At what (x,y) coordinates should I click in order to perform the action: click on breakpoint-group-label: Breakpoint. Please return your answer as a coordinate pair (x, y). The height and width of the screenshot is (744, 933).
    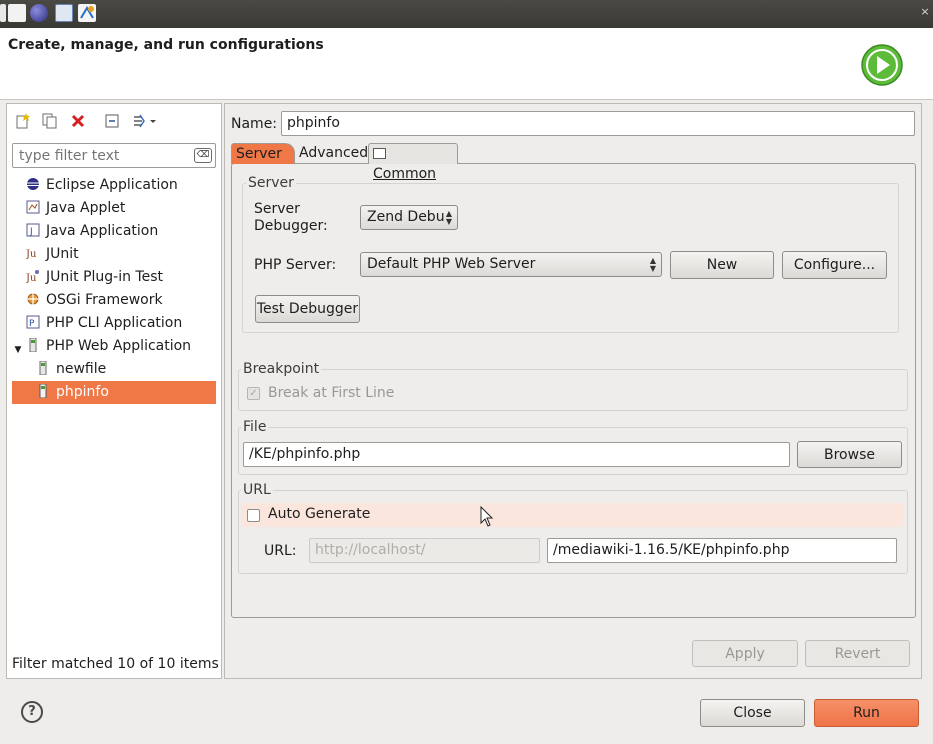
    Looking at the image, I should click on (281, 369).